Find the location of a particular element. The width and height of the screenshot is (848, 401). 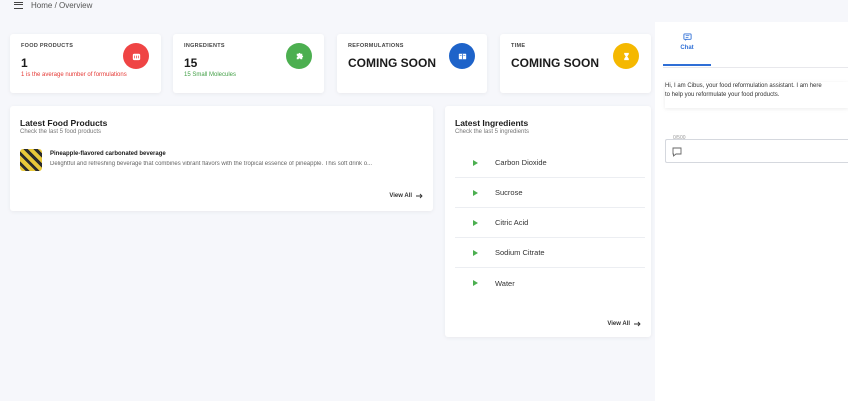

stat-label: INGREDIENTS is located at coordinates (204, 46).